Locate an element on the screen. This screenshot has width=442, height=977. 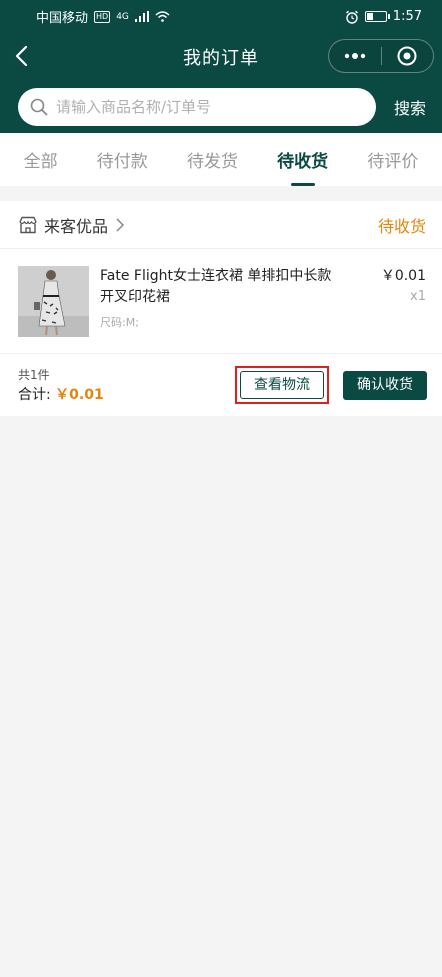
page-title: 我的订单 is located at coordinates (221, 58).